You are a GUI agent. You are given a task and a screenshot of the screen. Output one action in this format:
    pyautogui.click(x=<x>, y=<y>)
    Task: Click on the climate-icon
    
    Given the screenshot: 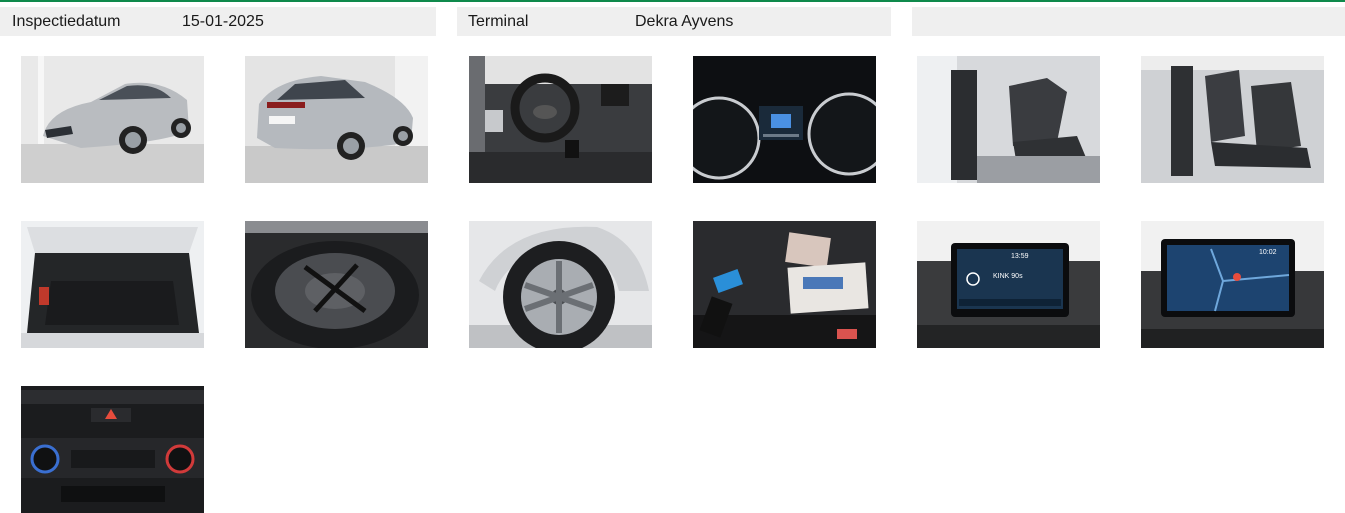 What is the action you would take?
    pyautogui.click(x=112, y=449)
    